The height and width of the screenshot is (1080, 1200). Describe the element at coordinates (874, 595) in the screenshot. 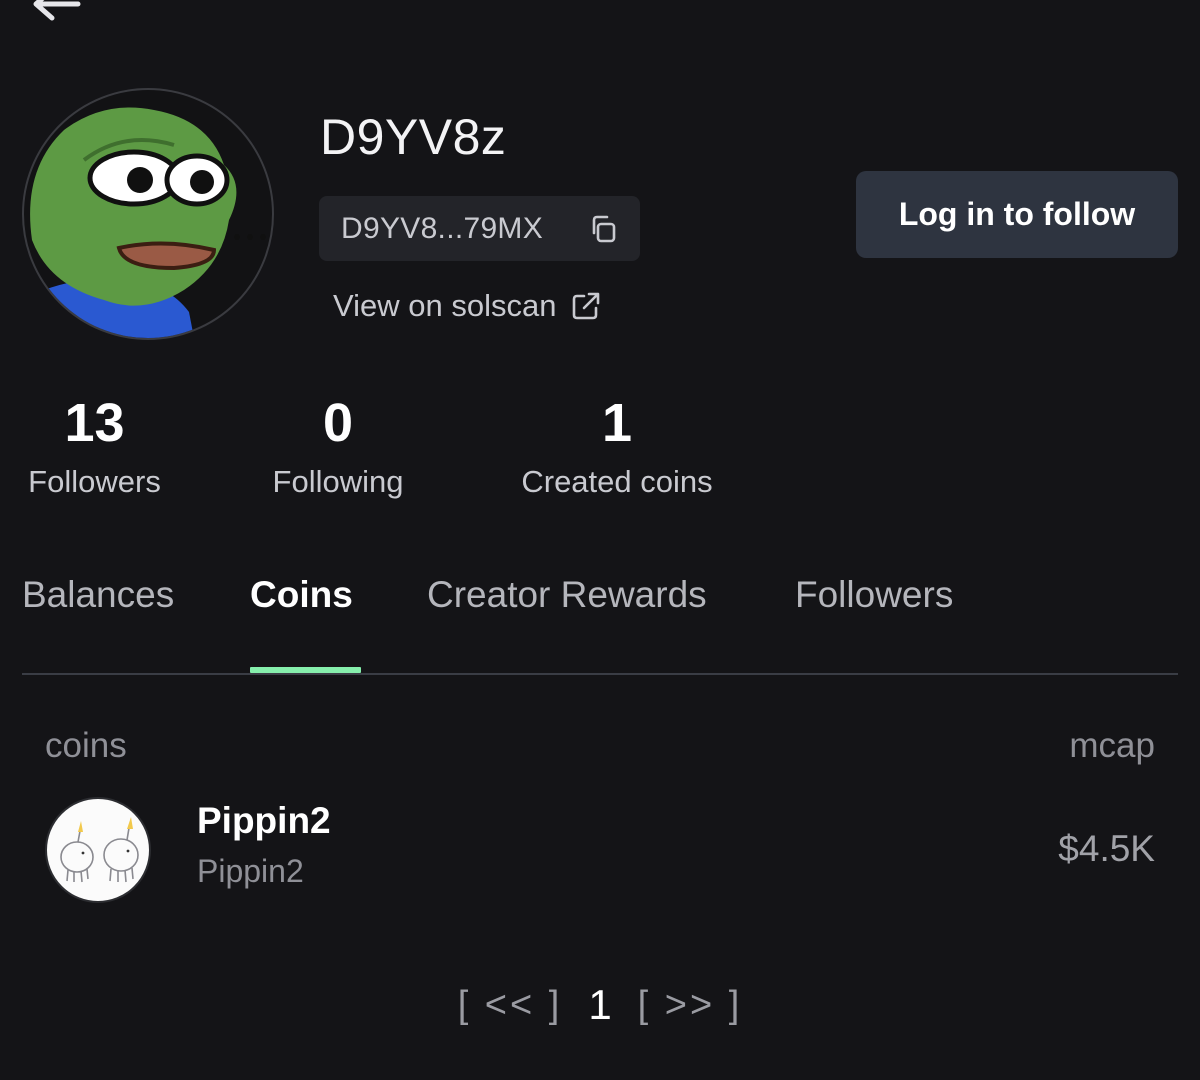

I see `tab-followers: Followers` at that location.